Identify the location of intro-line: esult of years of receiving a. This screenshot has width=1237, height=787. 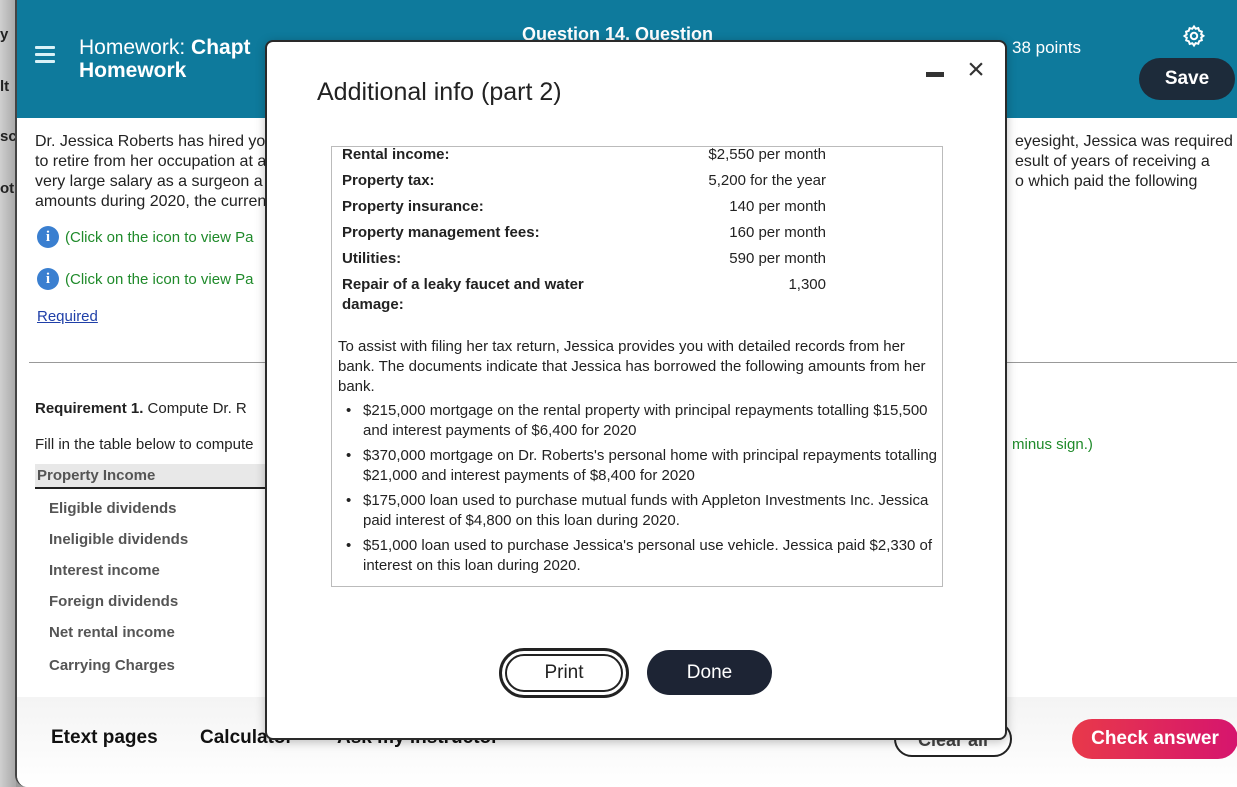
(1112, 161).